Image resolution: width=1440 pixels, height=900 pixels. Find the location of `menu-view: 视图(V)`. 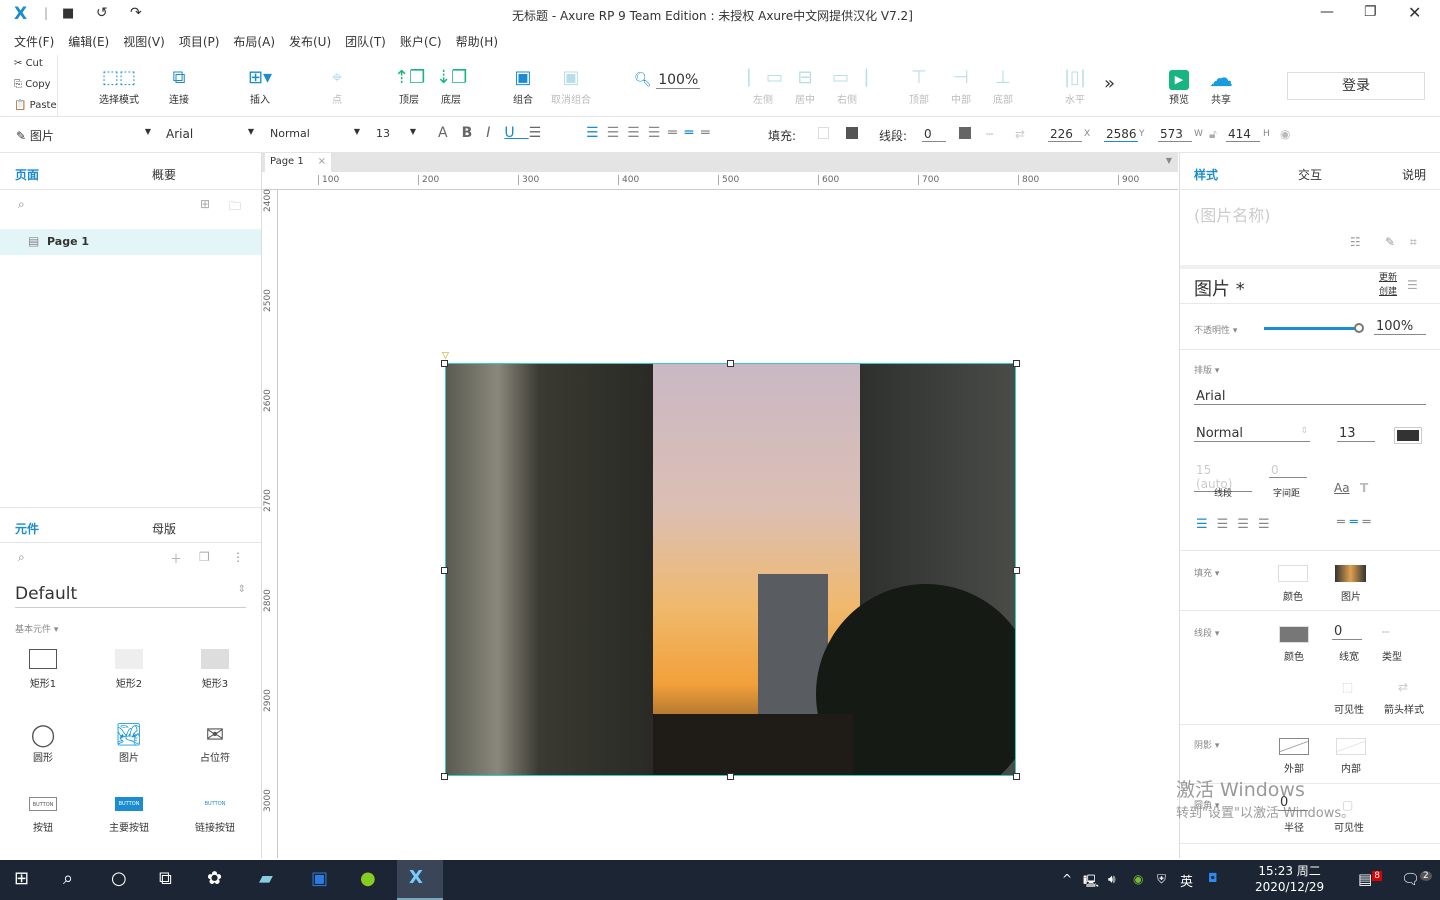

menu-view: 视图(V) is located at coordinates (144, 42).